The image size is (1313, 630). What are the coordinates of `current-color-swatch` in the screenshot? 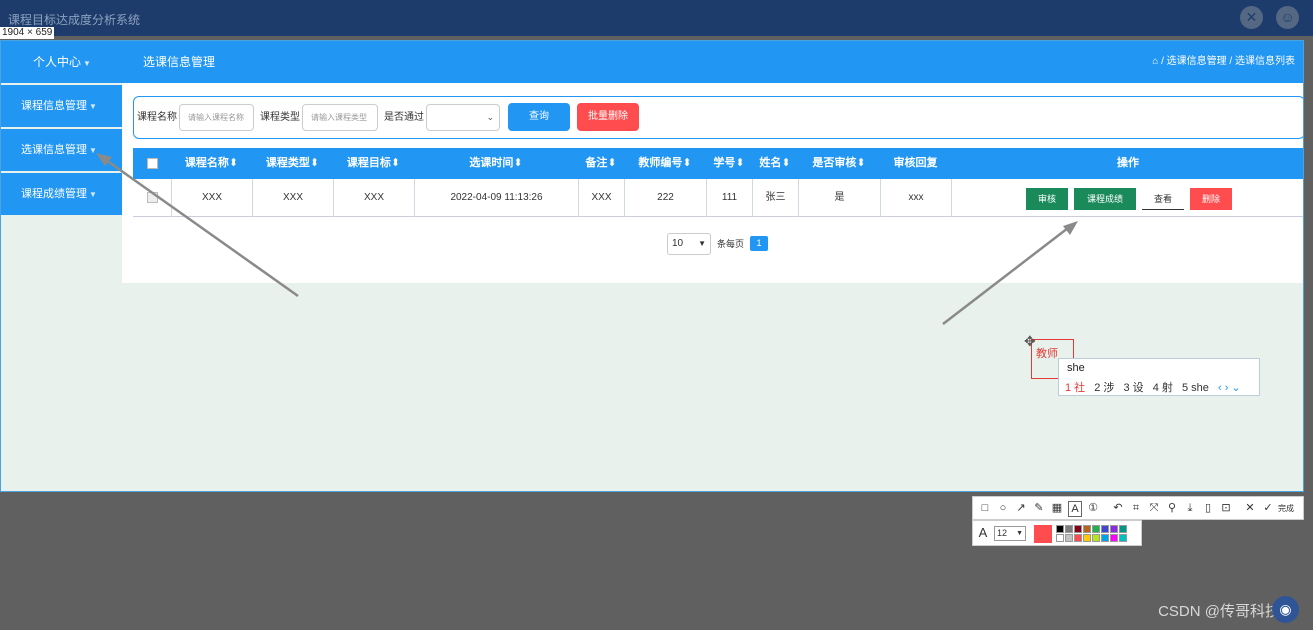 It's located at (1043, 534).